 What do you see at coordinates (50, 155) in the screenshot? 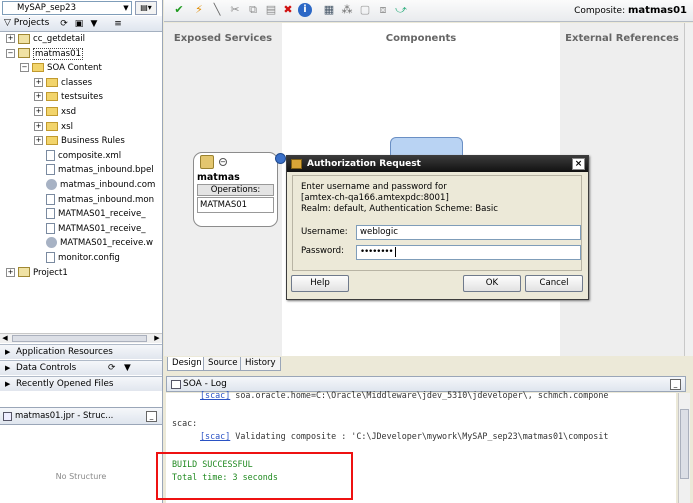
I see `file-icon` at bounding box center [50, 155].